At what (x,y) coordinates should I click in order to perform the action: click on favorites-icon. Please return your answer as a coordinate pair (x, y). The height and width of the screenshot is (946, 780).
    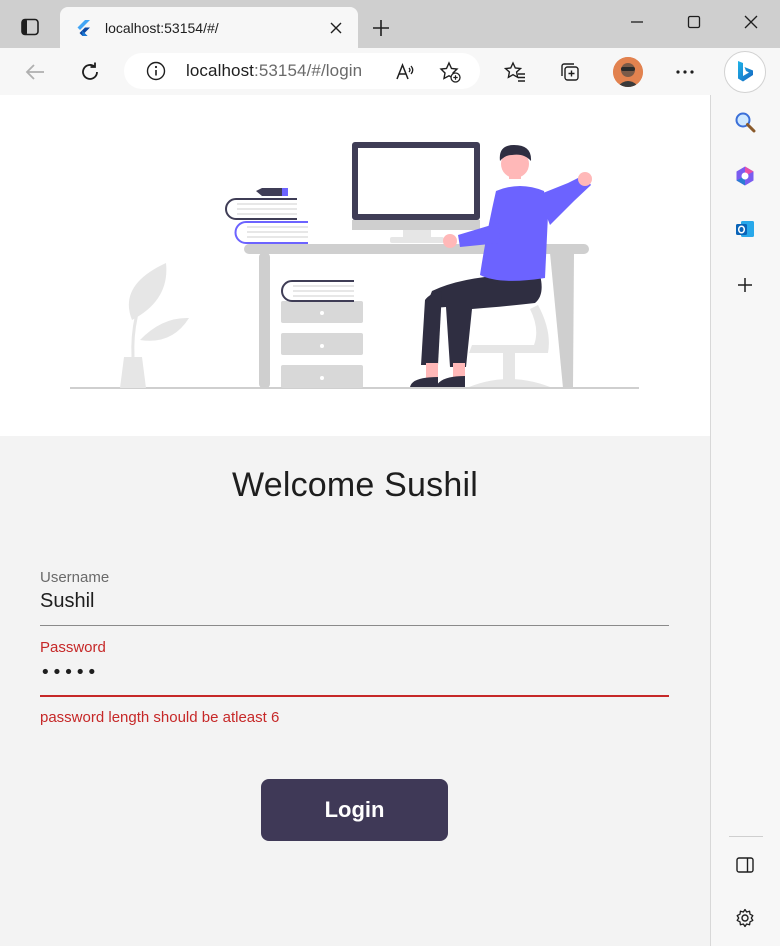
    Looking at the image, I should click on (515, 72).